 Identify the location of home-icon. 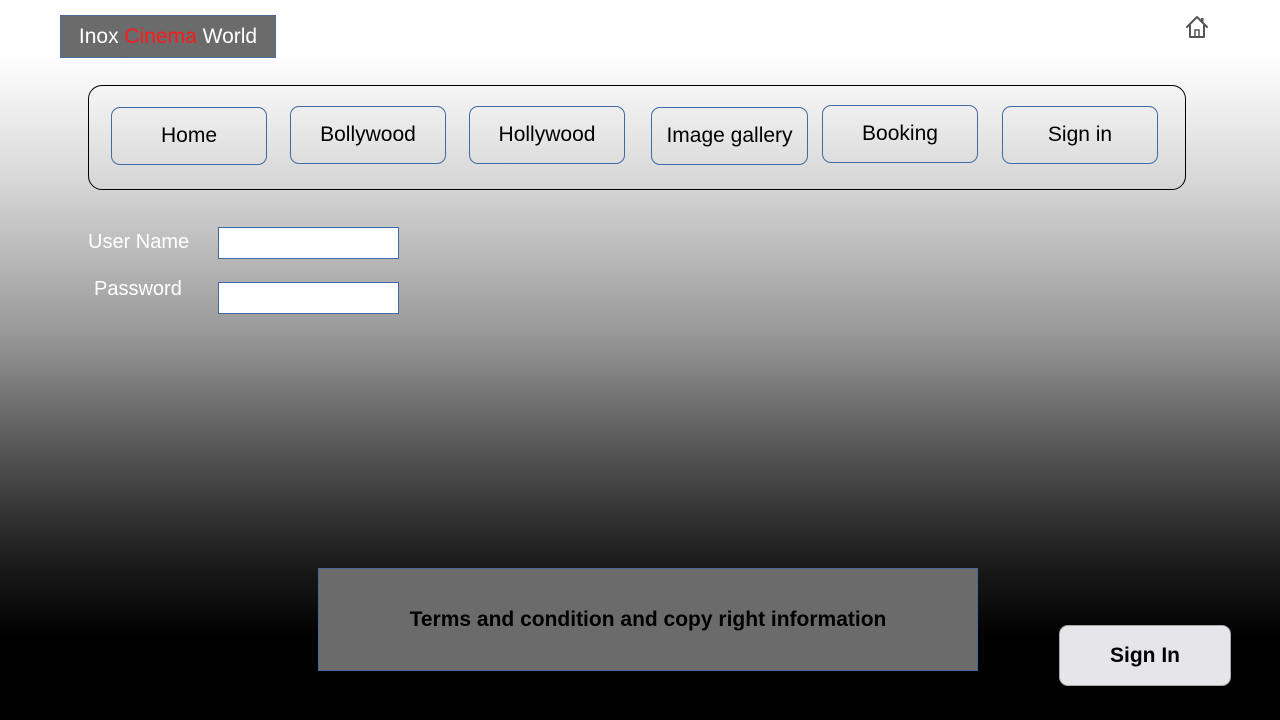
(1197, 27).